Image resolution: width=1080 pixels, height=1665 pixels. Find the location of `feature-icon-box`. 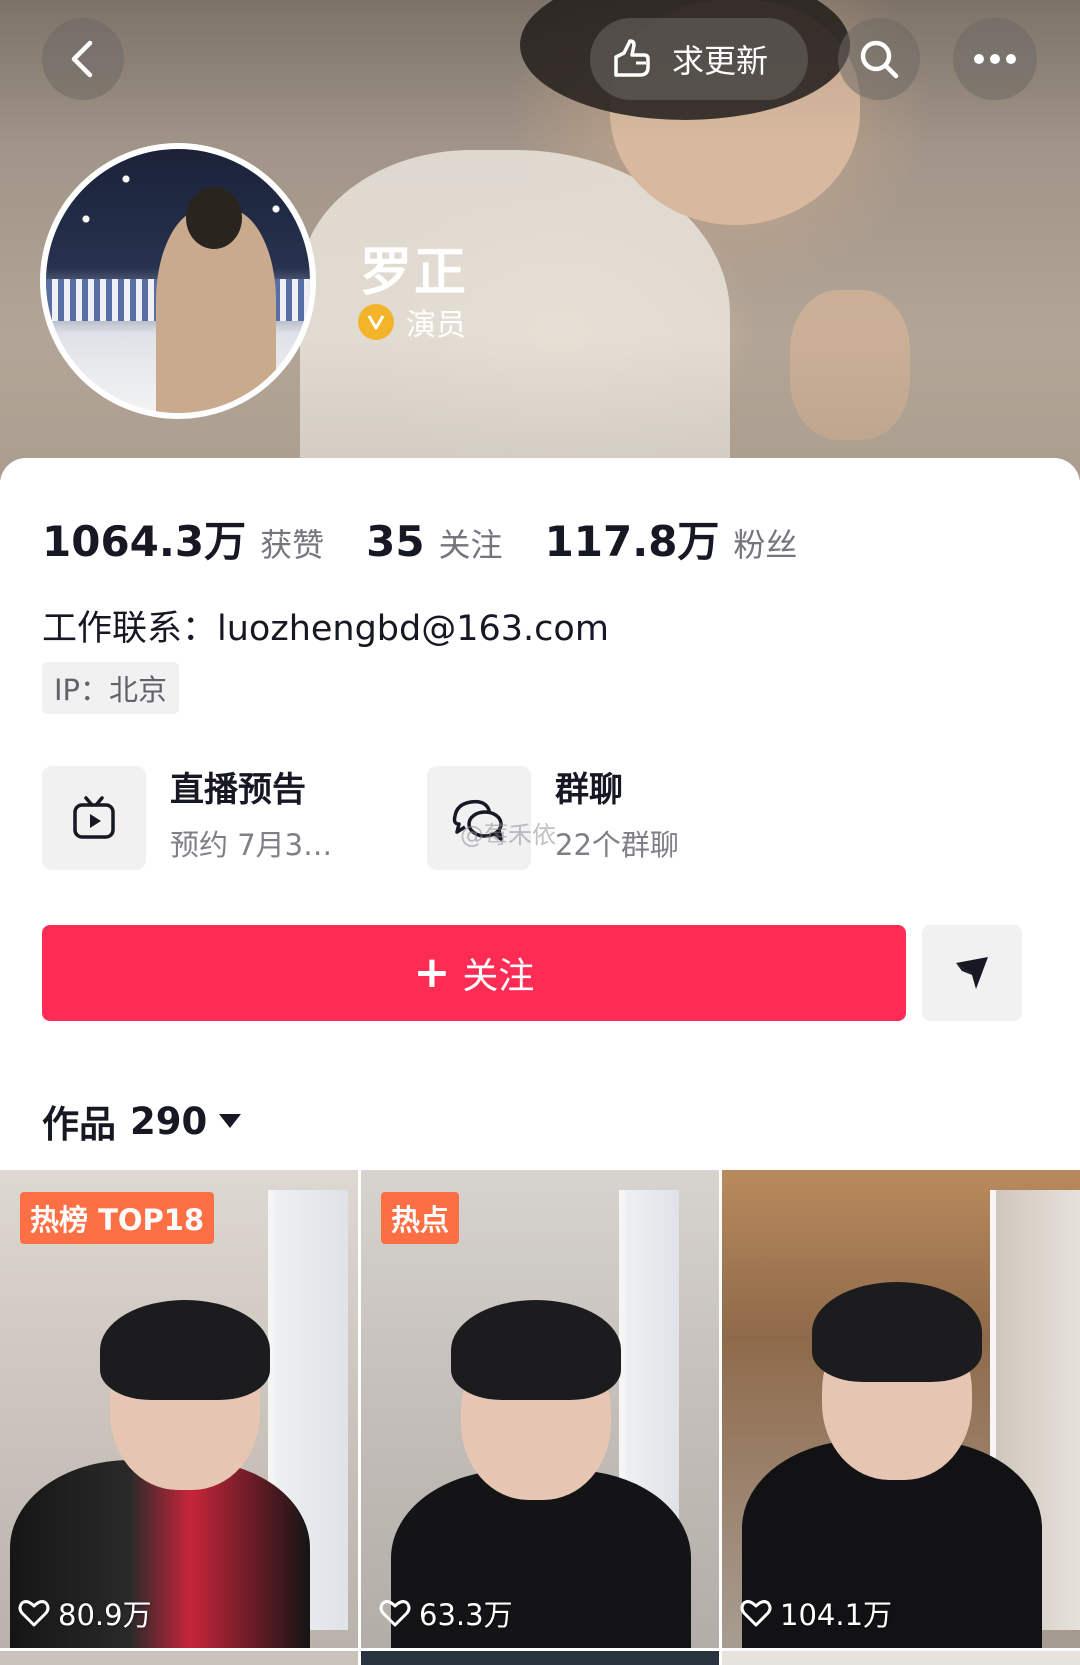

feature-icon-box is located at coordinates (94, 818).